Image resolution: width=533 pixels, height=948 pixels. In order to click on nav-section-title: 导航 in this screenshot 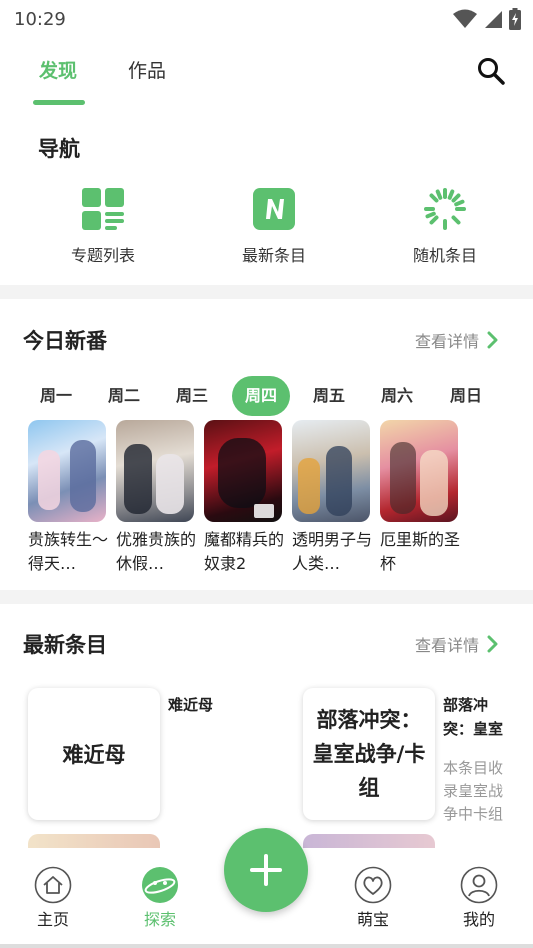, I will do `click(59, 149)`.